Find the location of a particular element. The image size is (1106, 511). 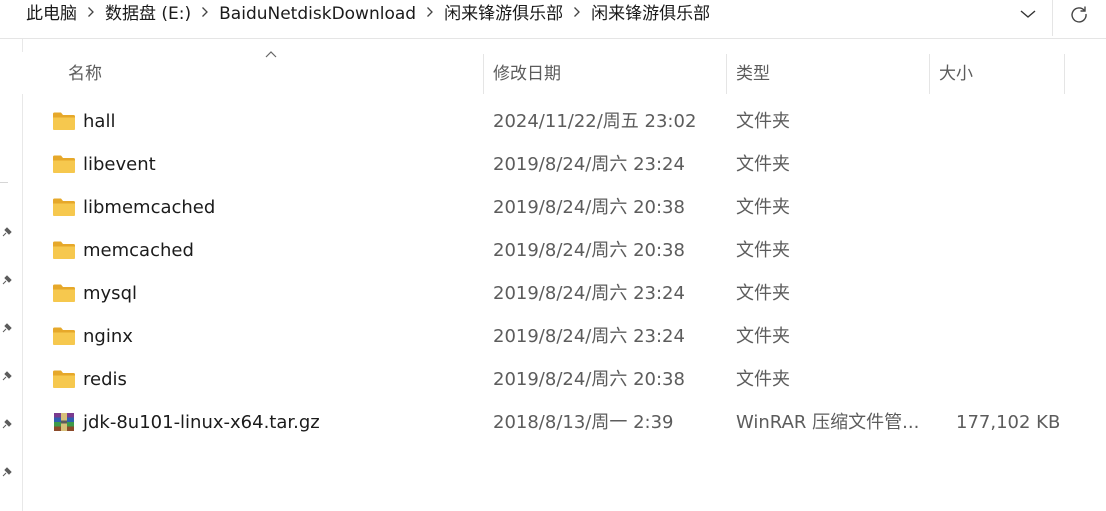

file-row: mysql 2019/8/24/周六 23:24 文件夹 is located at coordinates (564, 293).